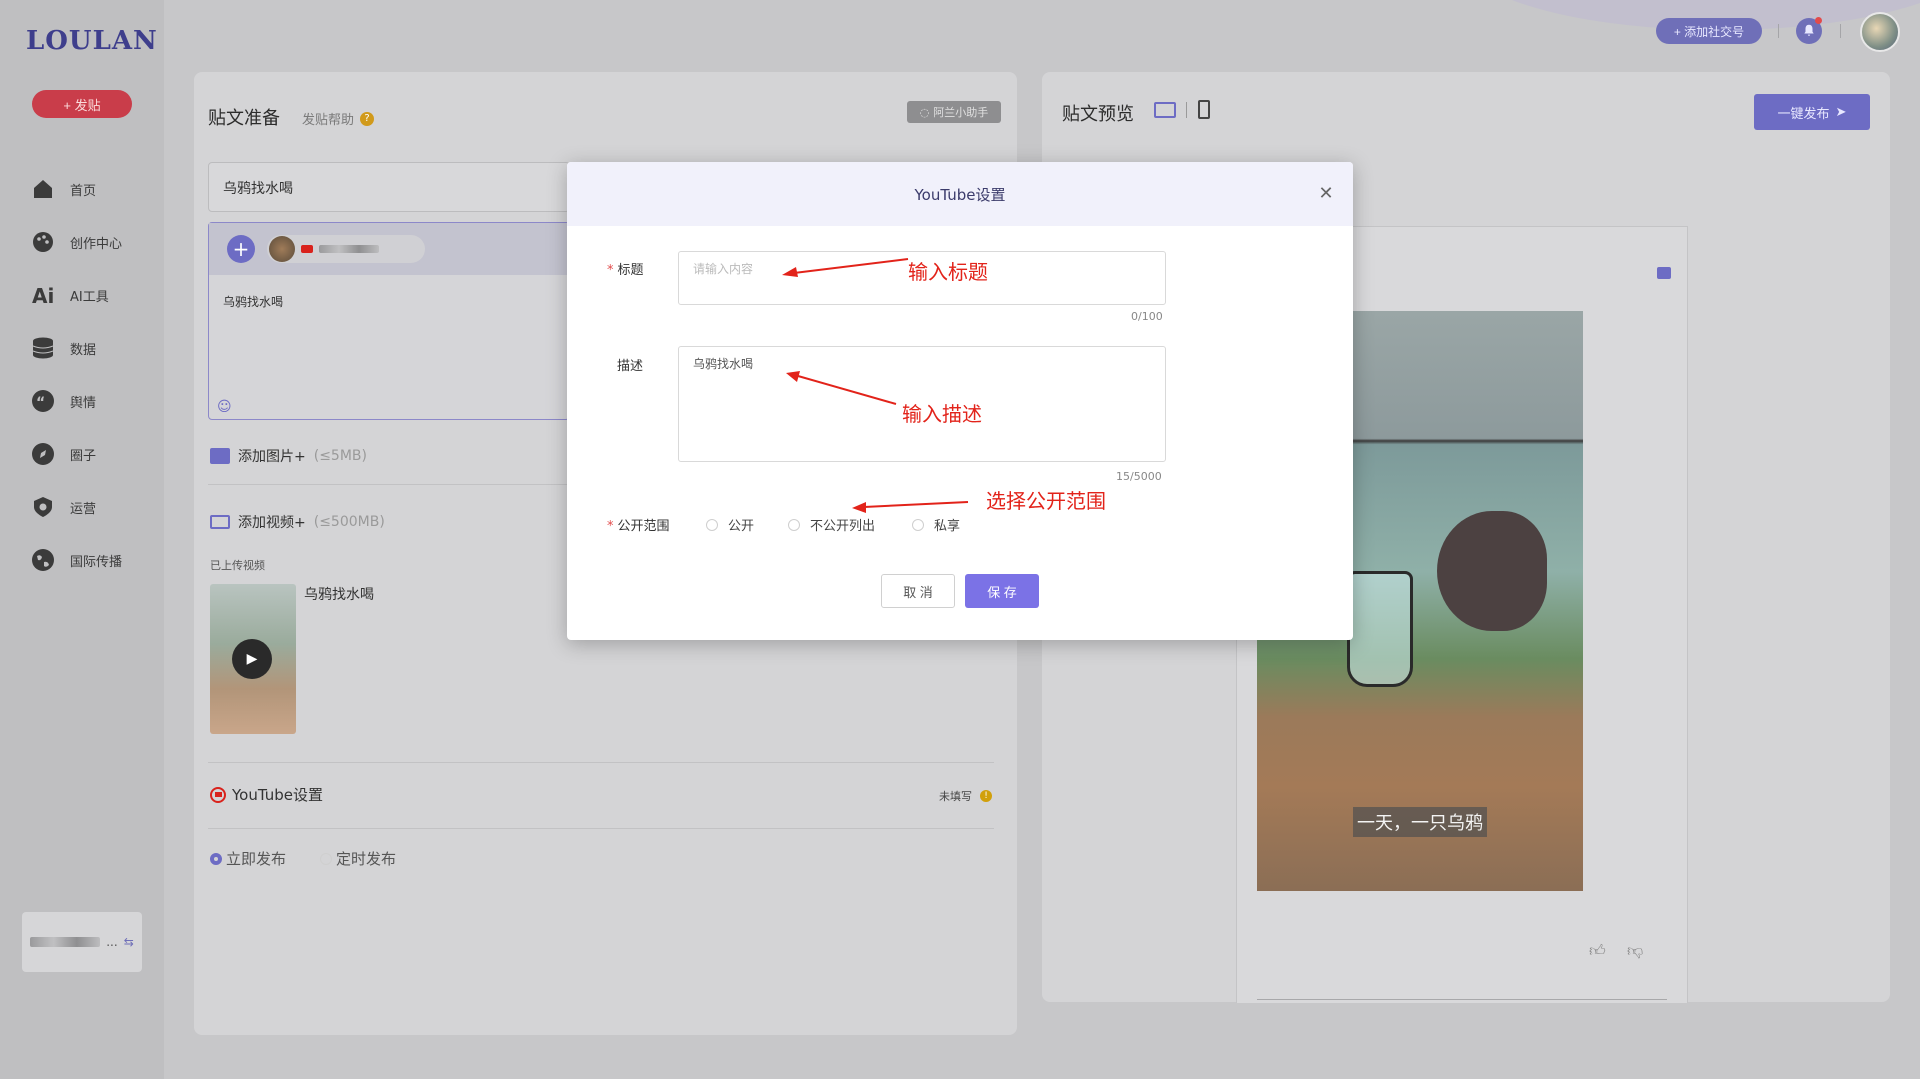  I want to click on visibility-private-label: 私享, so click(947, 526).